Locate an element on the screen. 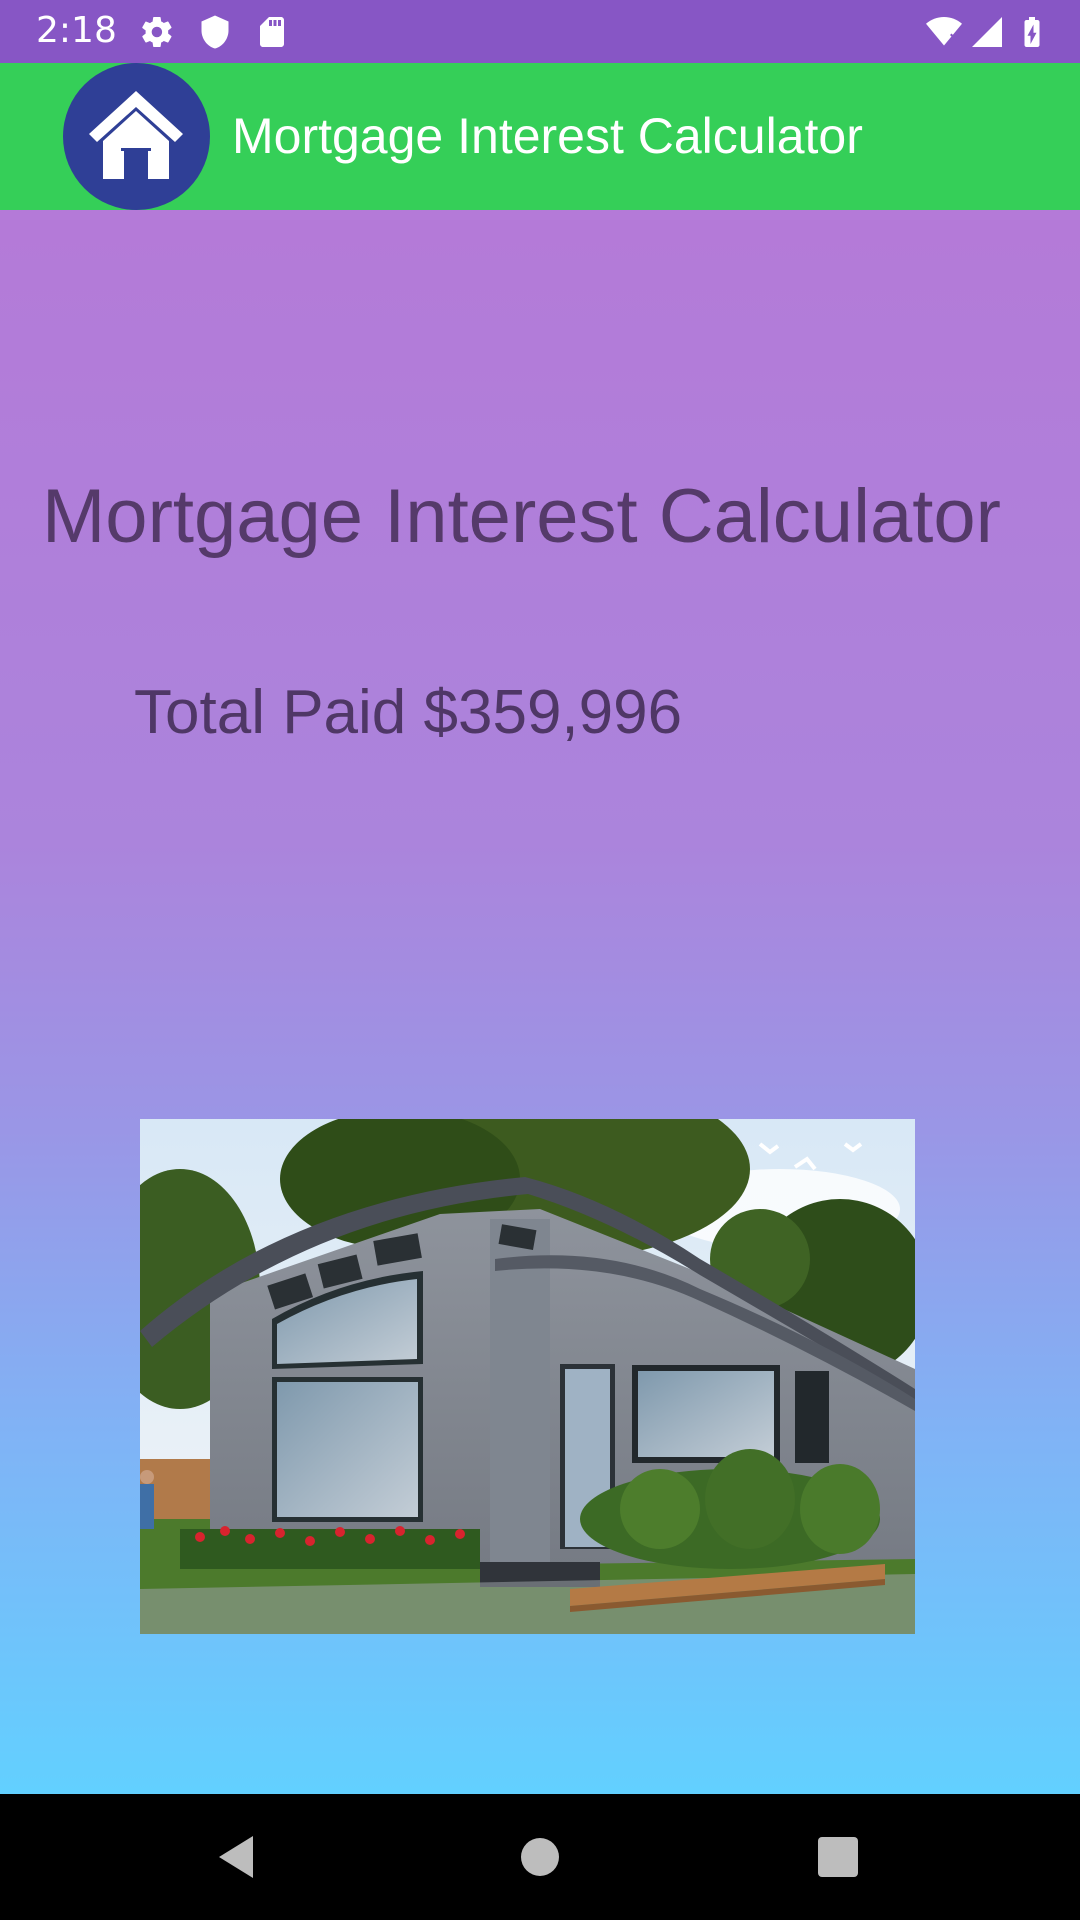 The height and width of the screenshot is (1920, 1080). system-nav-bar is located at coordinates (540, 1857).